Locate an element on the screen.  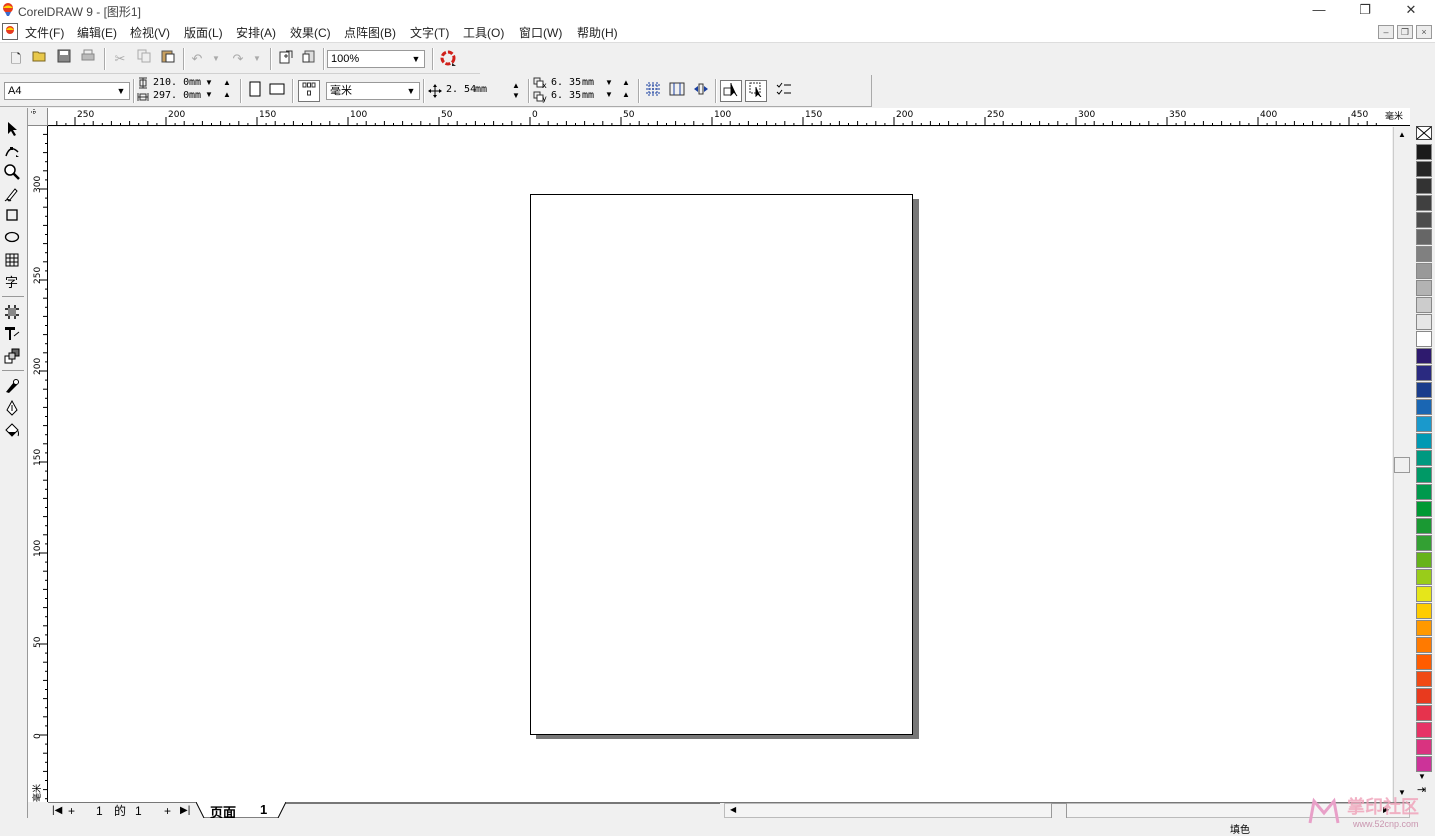
menu-edit: 编辑(E) is located at coordinates (97, 32).